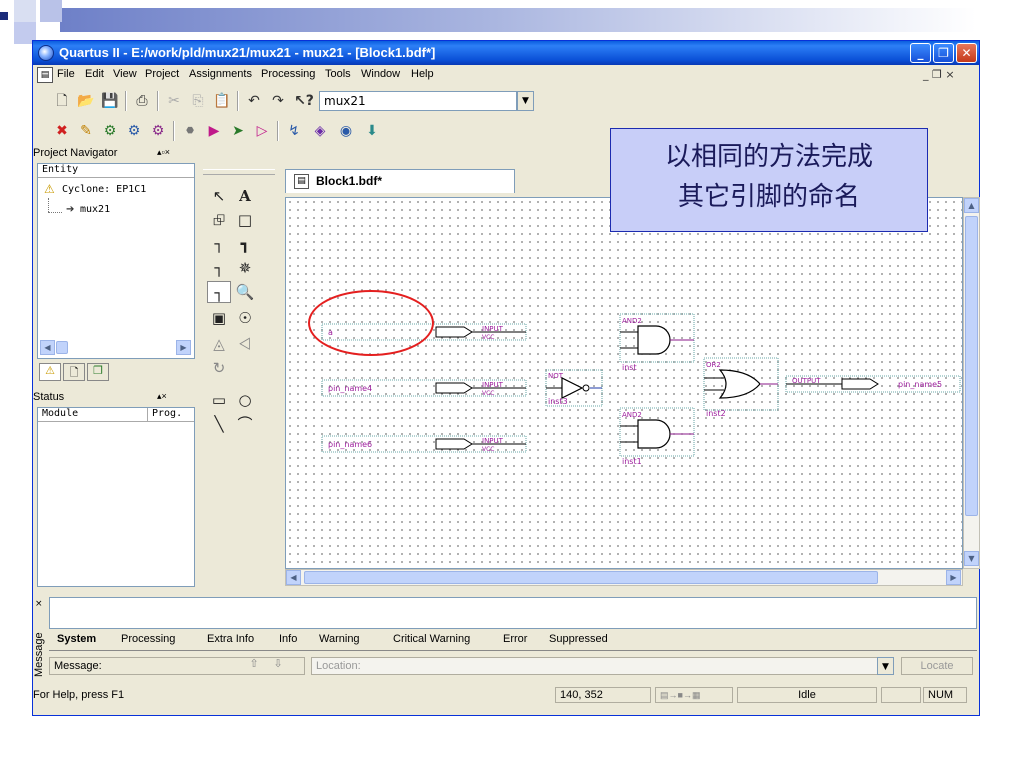 The width and height of the screenshot is (1024, 768). What do you see at coordinates (245, 424) in the screenshot?
I see `arc-tool-icon: ⌒` at bounding box center [245, 424].